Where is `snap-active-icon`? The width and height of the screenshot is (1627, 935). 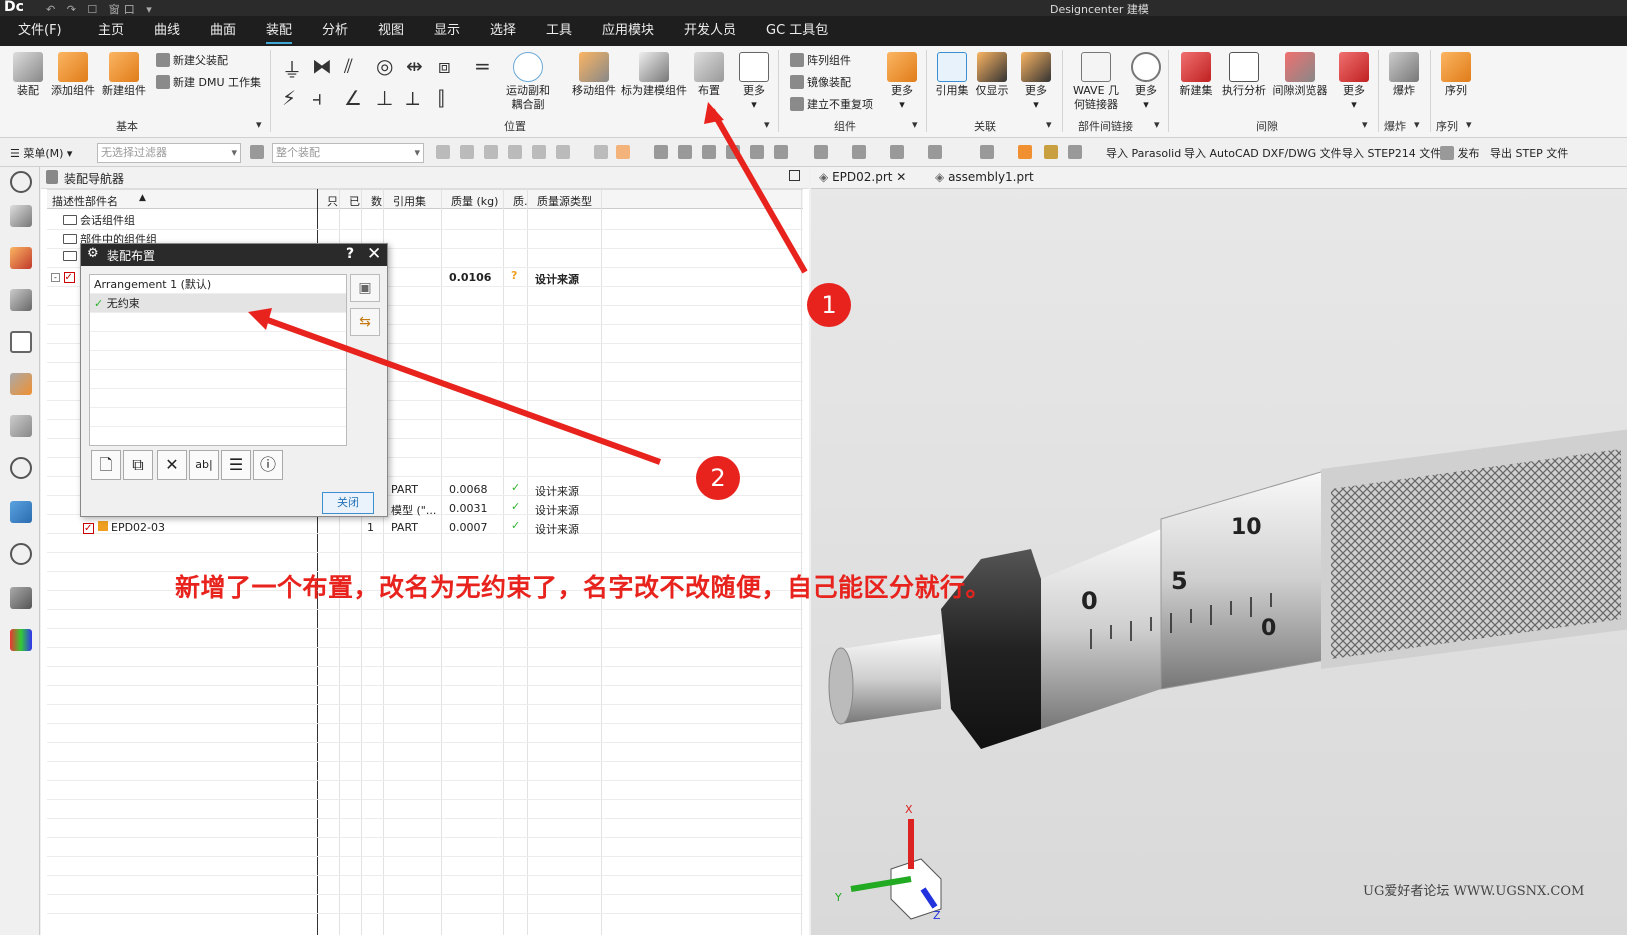 snap-active-icon is located at coordinates (623, 152).